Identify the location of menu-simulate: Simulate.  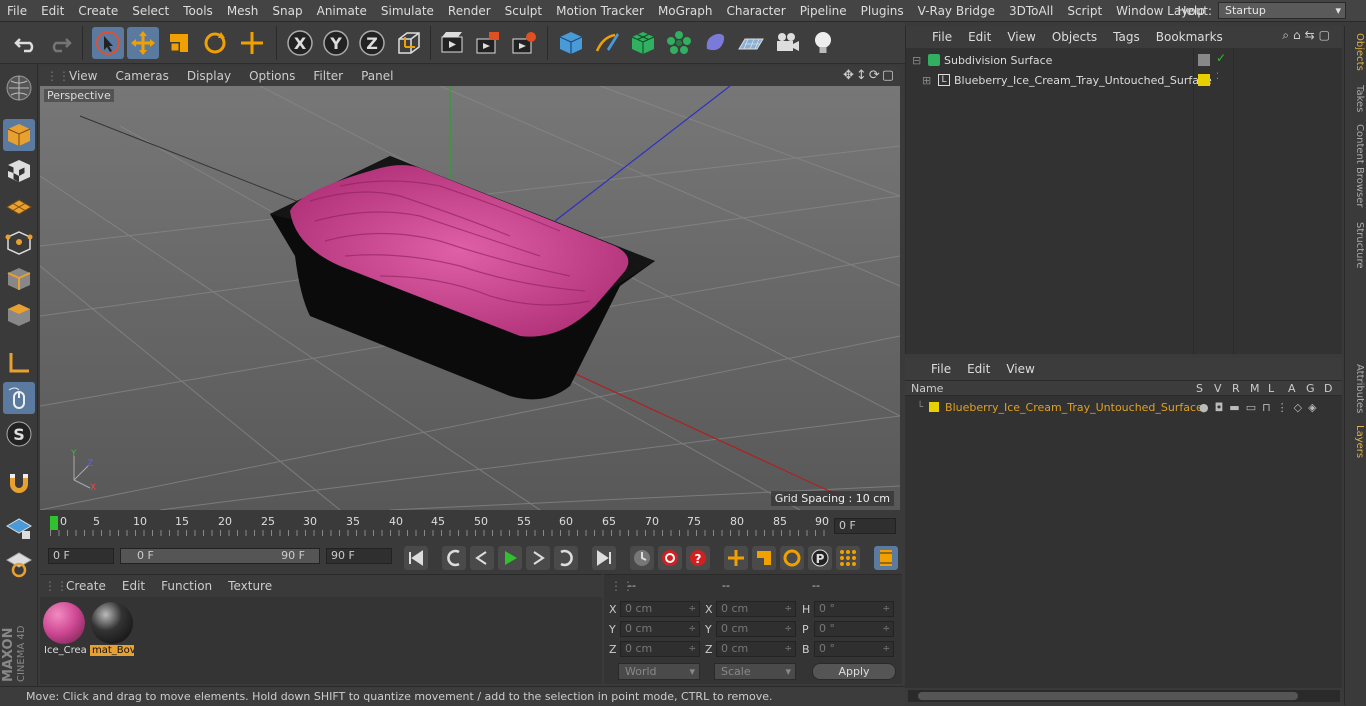
(407, 11).